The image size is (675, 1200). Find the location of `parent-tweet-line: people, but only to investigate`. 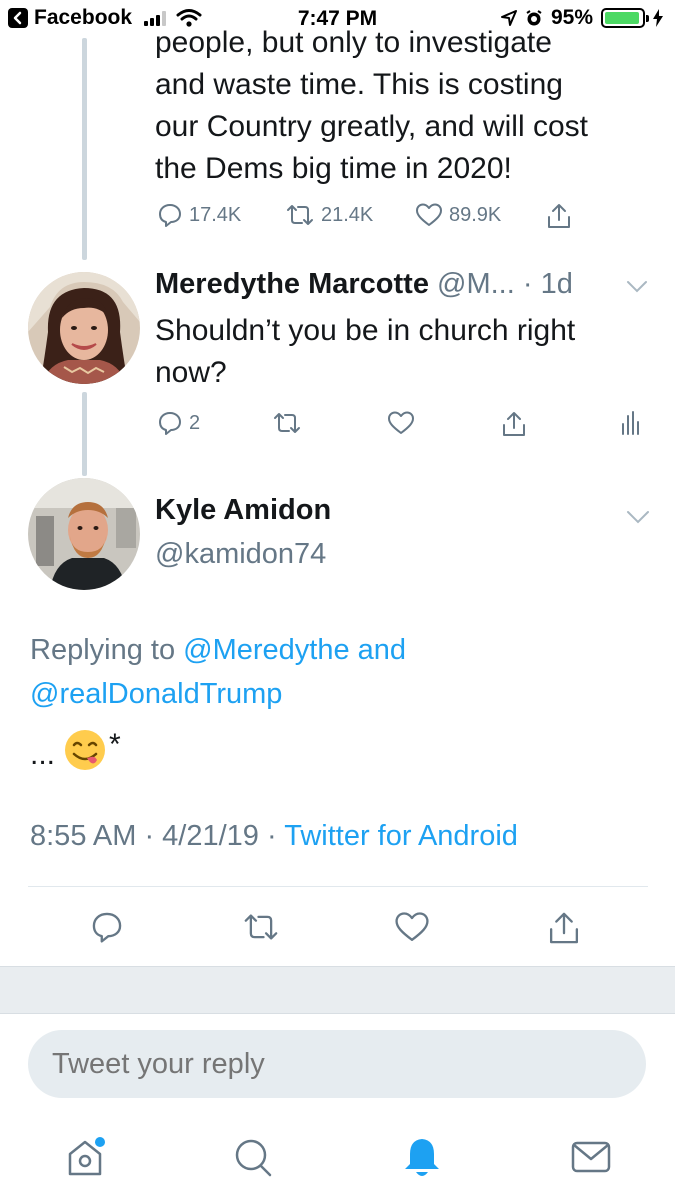

parent-tweet-line: people, but only to investigate is located at coordinates (353, 42).